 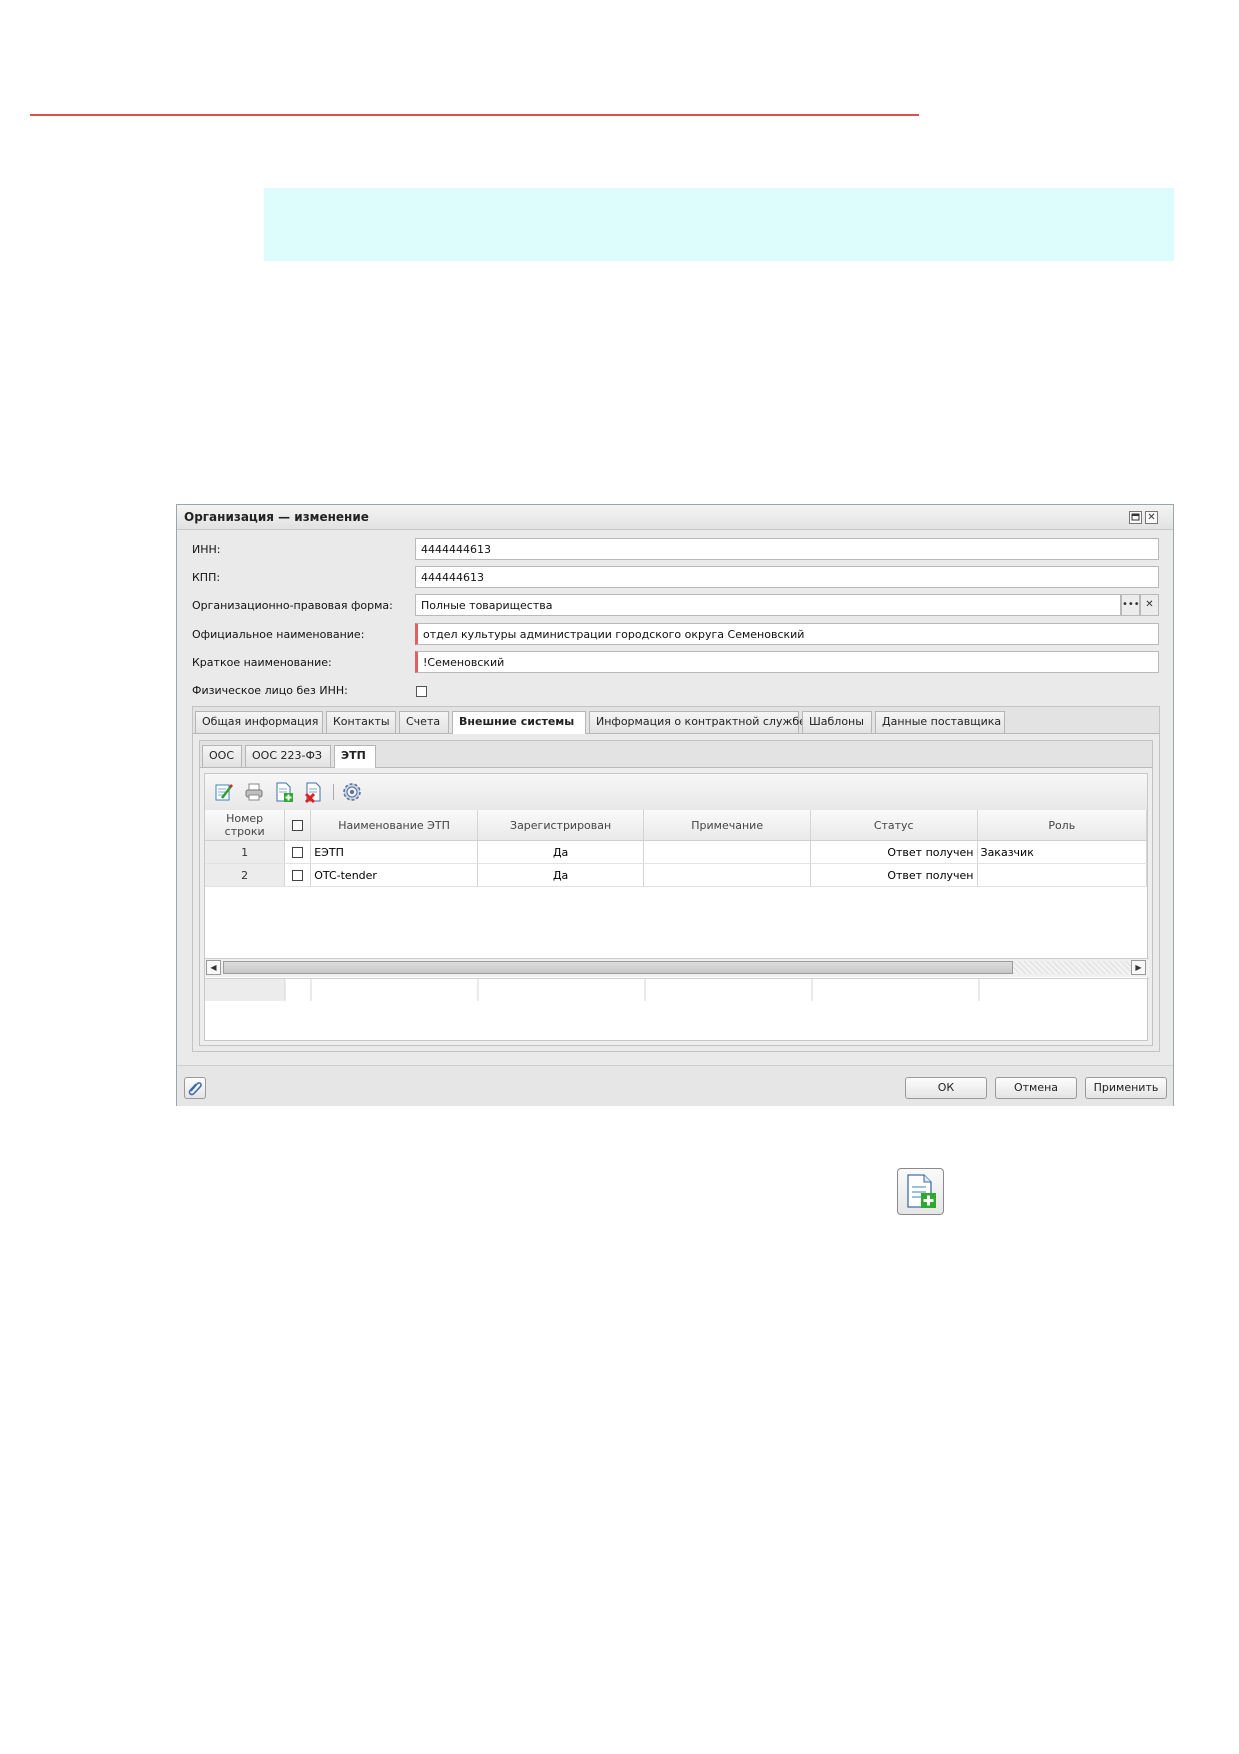 What do you see at coordinates (697, 722) in the screenshot?
I see `tab-contract-service: Информация о контрактной службе` at bounding box center [697, 722].